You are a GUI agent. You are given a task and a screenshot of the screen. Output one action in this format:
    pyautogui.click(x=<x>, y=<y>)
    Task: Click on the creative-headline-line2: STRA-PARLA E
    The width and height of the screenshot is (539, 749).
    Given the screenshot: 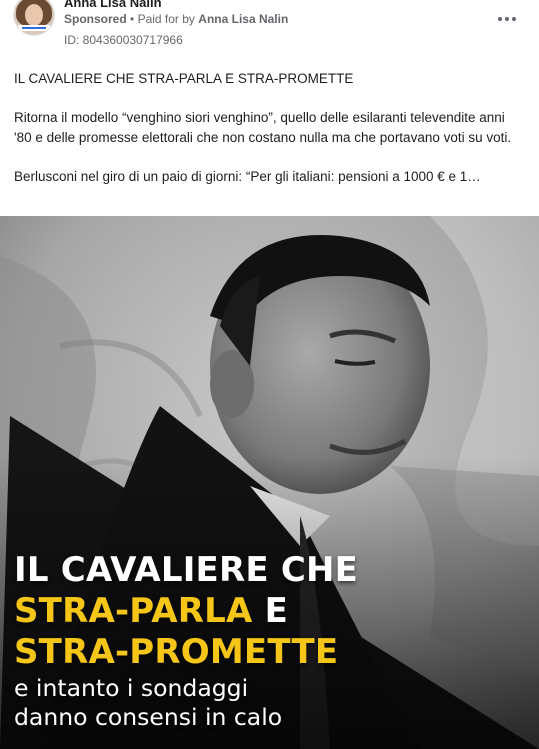 What is the action you would take?
    pyautogui.click(x=151, y=611)
    